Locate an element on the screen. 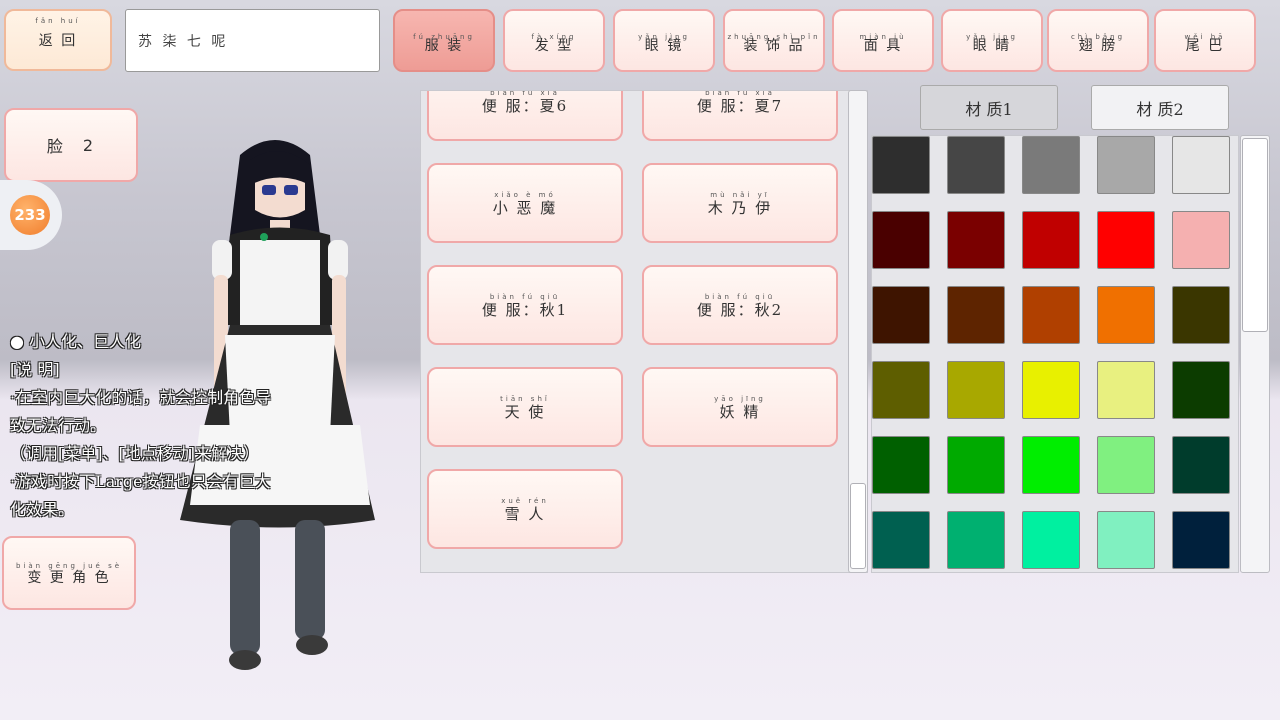 The height and width of the screenshot is (720, 1280). tab-6: chì bǎng 翅 膀 is located at coordinates (1098, 40).